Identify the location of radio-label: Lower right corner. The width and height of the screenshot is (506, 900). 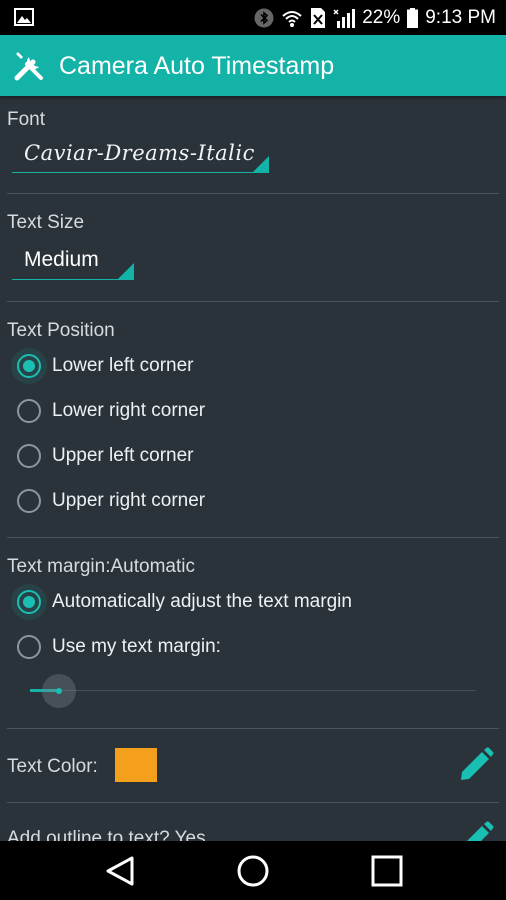
(129, 410).